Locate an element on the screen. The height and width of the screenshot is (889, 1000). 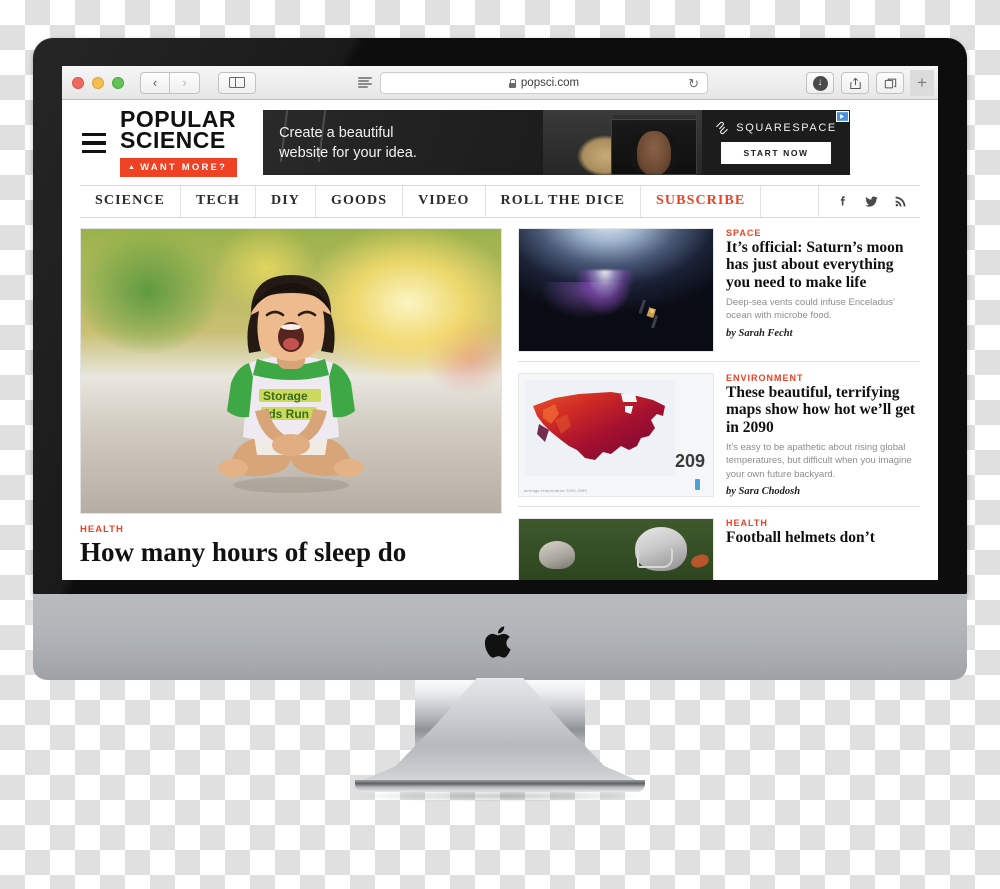
site-logo-block: POPULAR SCIENCE ▲ WANT MORE? is located at coordinates (179, 142).